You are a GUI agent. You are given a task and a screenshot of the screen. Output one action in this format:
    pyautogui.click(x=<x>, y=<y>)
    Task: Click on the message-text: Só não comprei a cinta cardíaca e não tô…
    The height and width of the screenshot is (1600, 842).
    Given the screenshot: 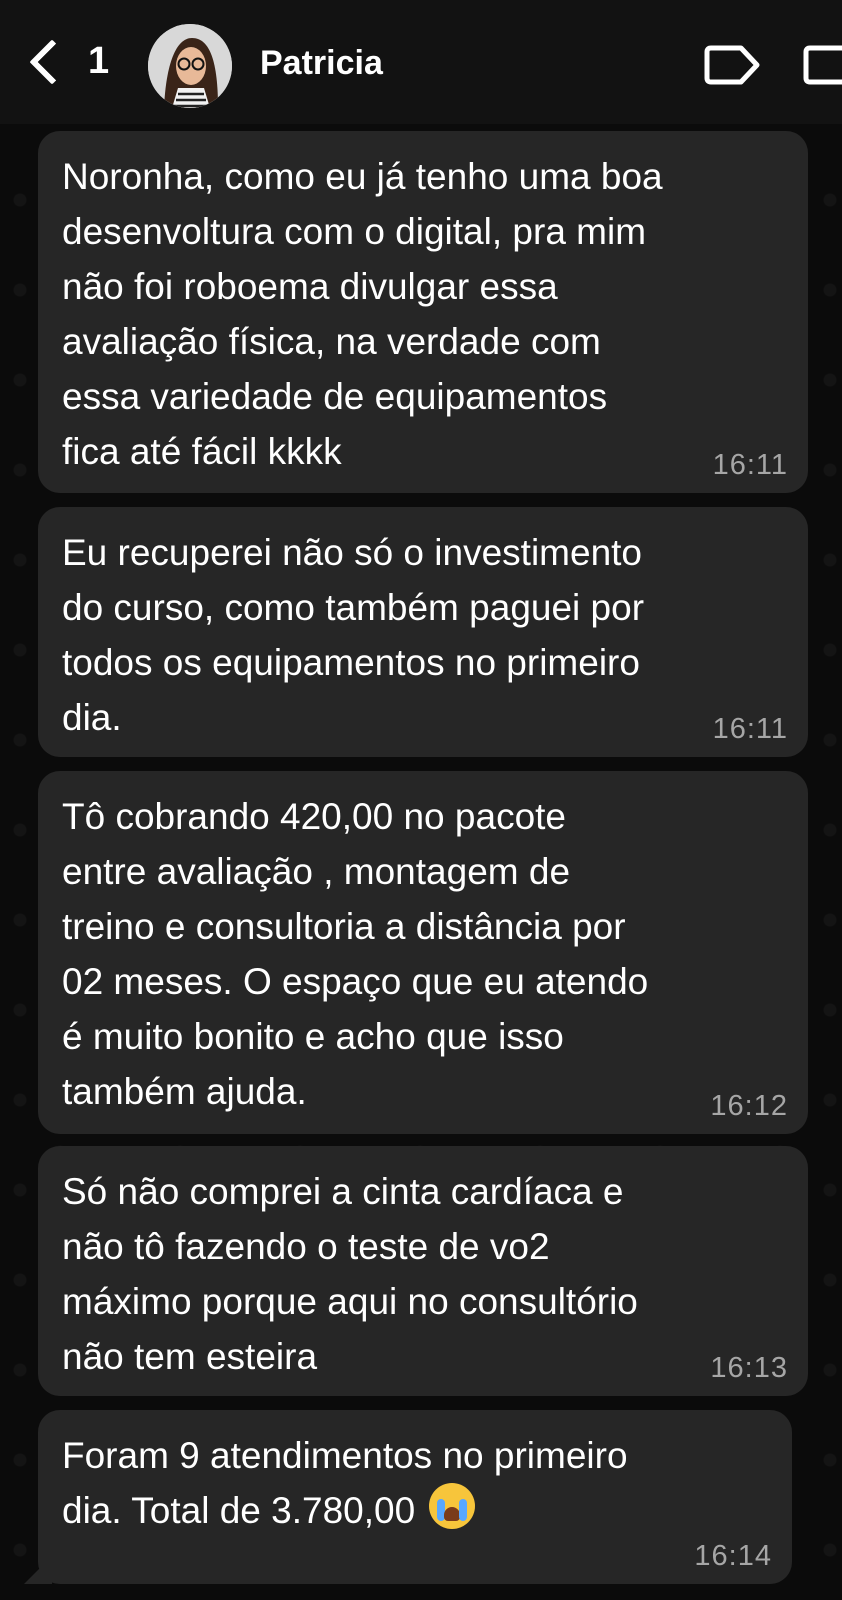 What is the action you would take?
    pyautogui.click(x=350, y=1274)
    